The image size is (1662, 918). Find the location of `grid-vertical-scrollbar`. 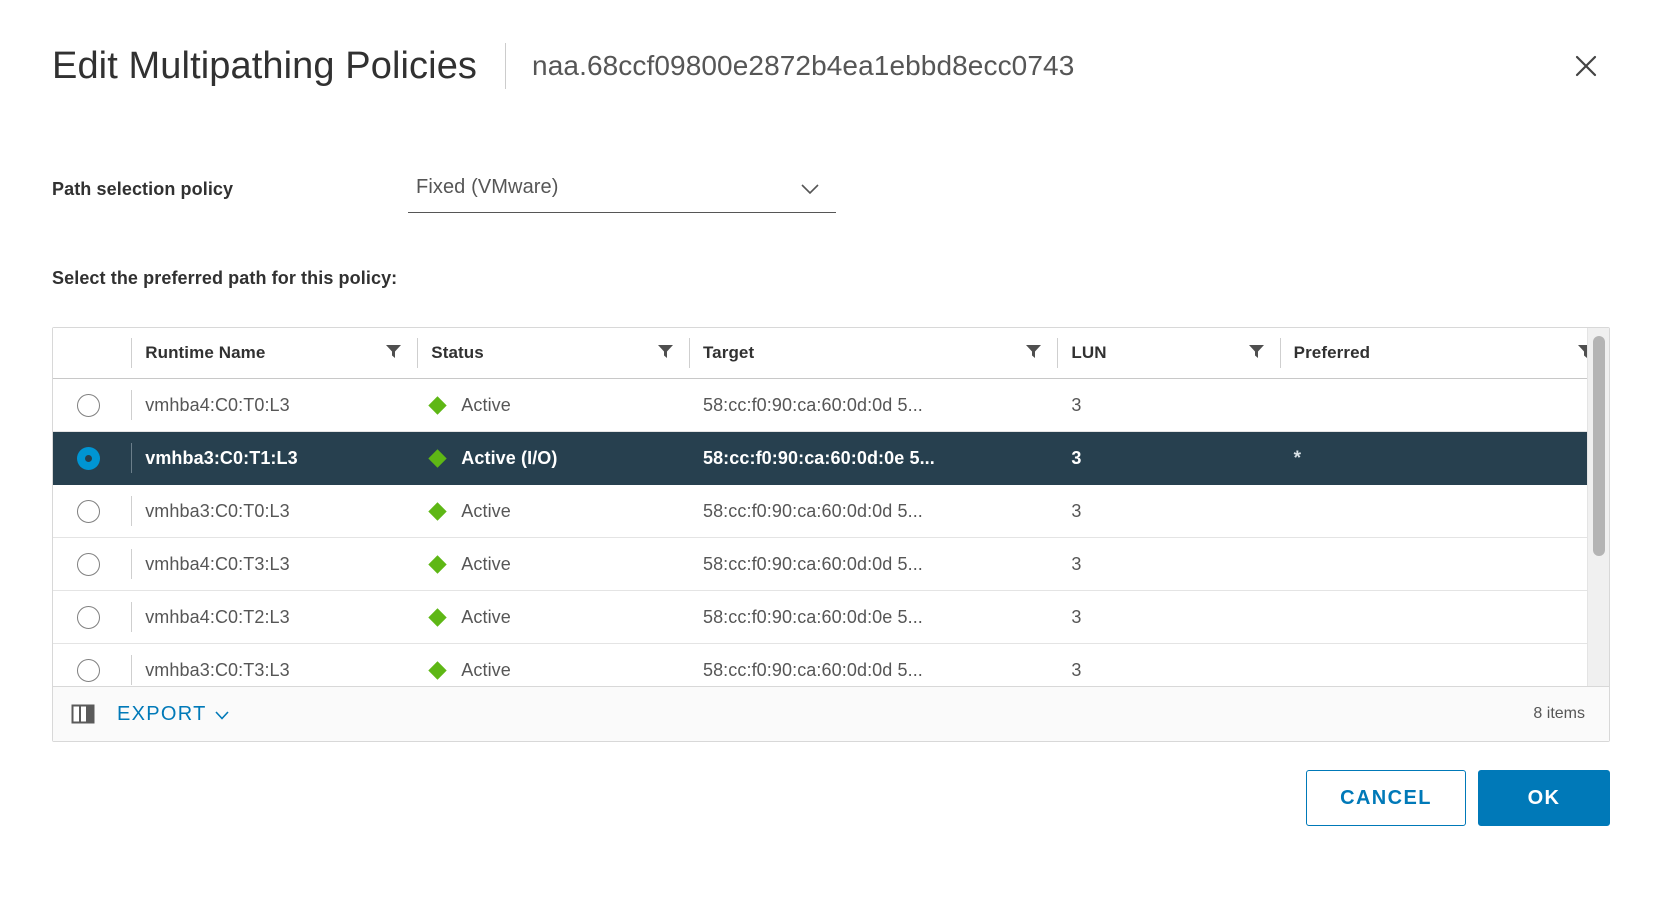

grid-vertical-scrollbar is located at coordinates (1598, 507).